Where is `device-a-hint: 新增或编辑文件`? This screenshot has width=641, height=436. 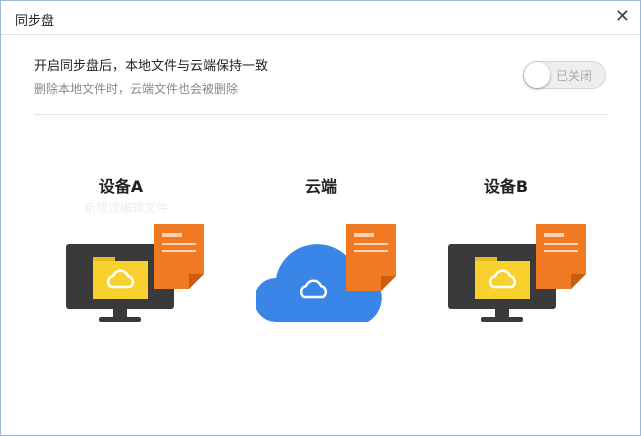 device-a-hint: 新增或编辑文件 is located at coordinates (125, 208).